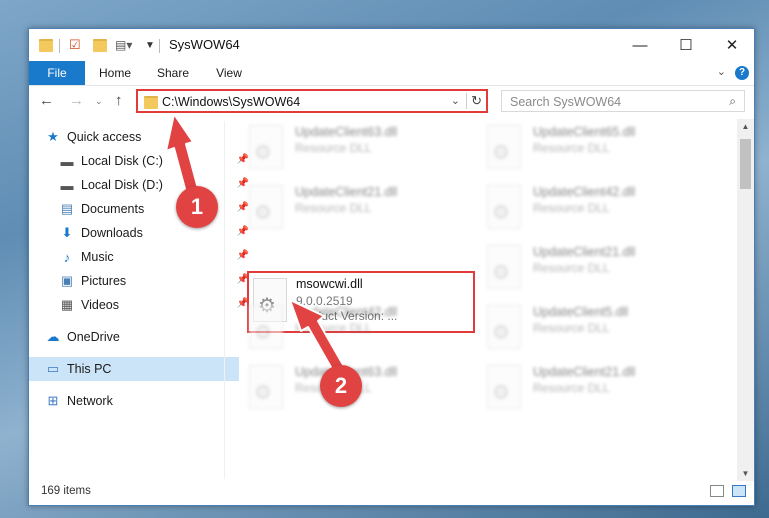 This screenshot has height=518, width=769. I want to click on file-name: UpdateClient63.dll, so click(346, 132).